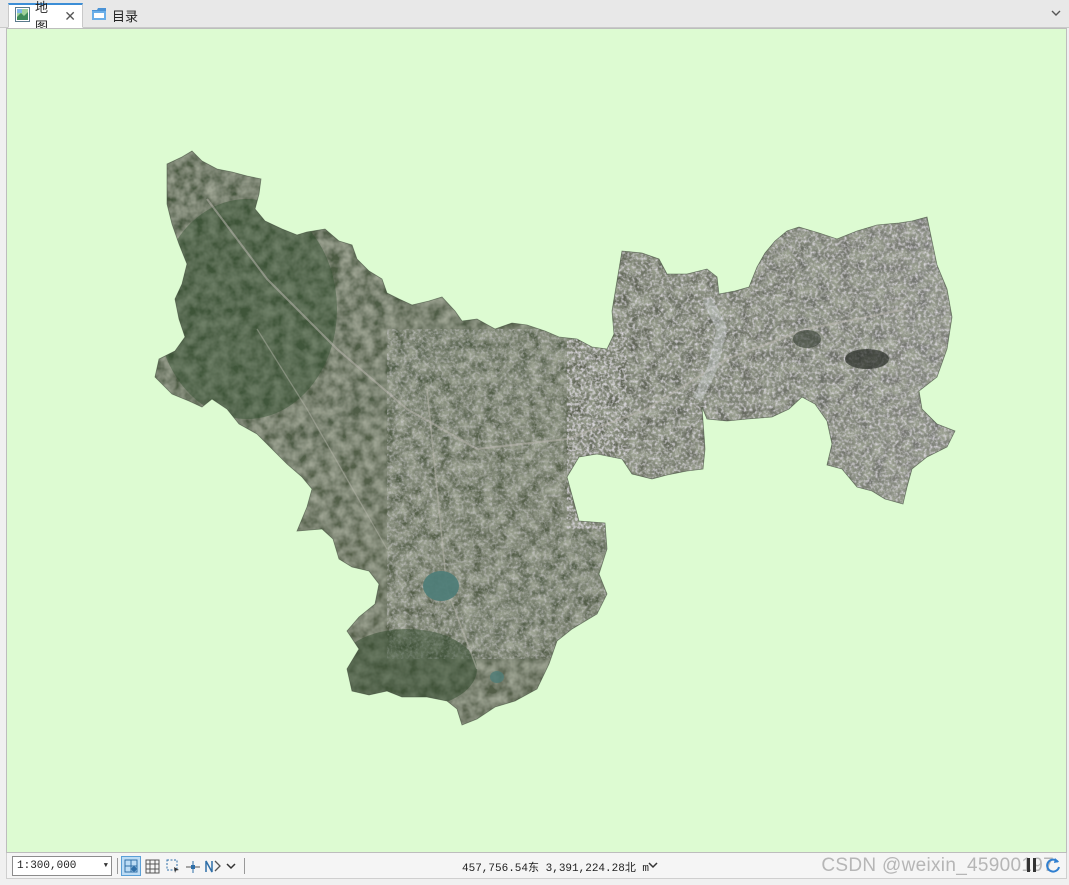 The image size is (1069, 885). Describe the element at coordinates (99, 15) in the screenshot. I see `catalog-folder-icon` at that location.